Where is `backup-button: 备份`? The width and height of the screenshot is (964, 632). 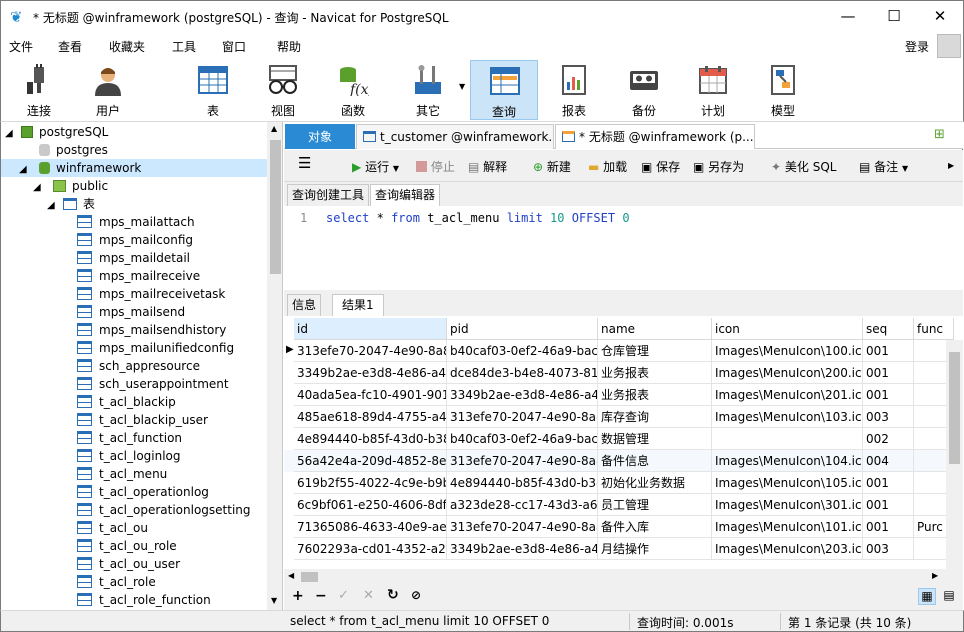
backup-button: 备份 is located at coordinates (644, 90).